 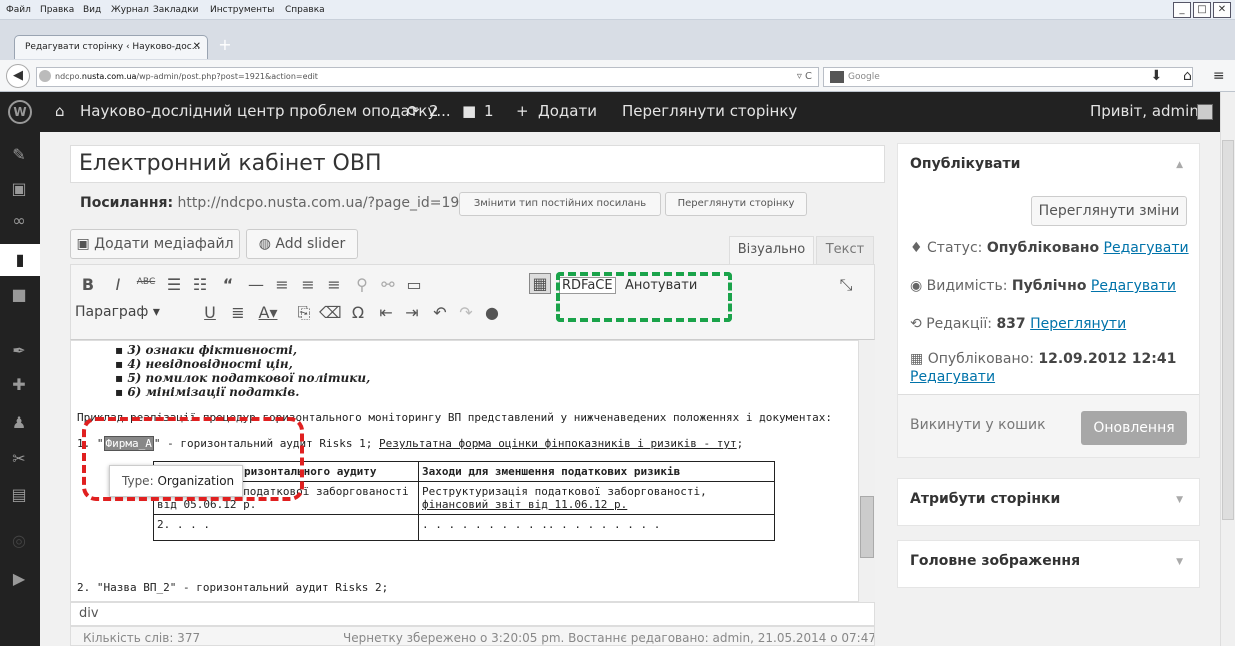 What do you see at coordinates (524, 504) in the screenshot?
I see `table-cell-link: фінансовий звіт від 11.06.12 р.` at bounding box center [524, 504].